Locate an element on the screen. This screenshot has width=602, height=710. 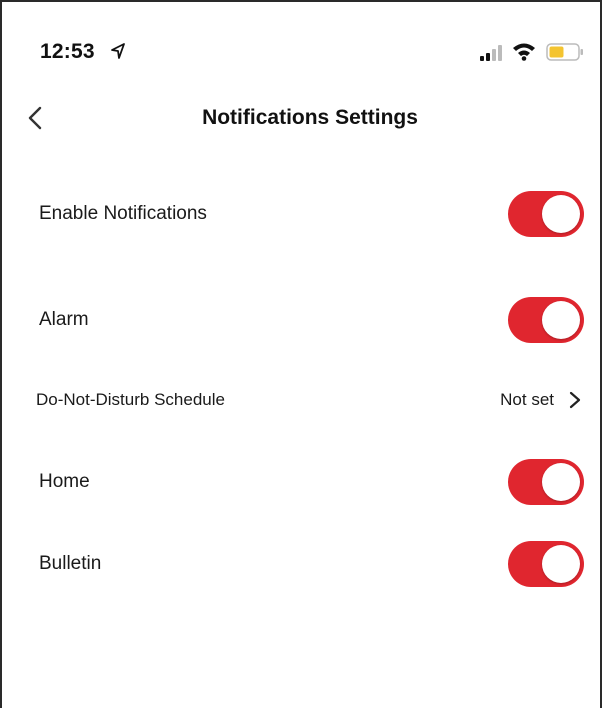
status-bar: 12:53 is located at coordinates (301, 47).